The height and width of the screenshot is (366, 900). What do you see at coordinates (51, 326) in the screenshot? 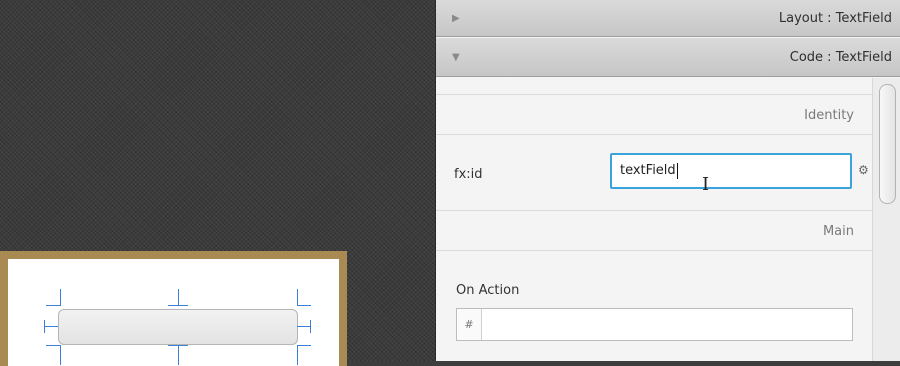
I see `selection-handle-left-mid` at bounding box center [51, 326].